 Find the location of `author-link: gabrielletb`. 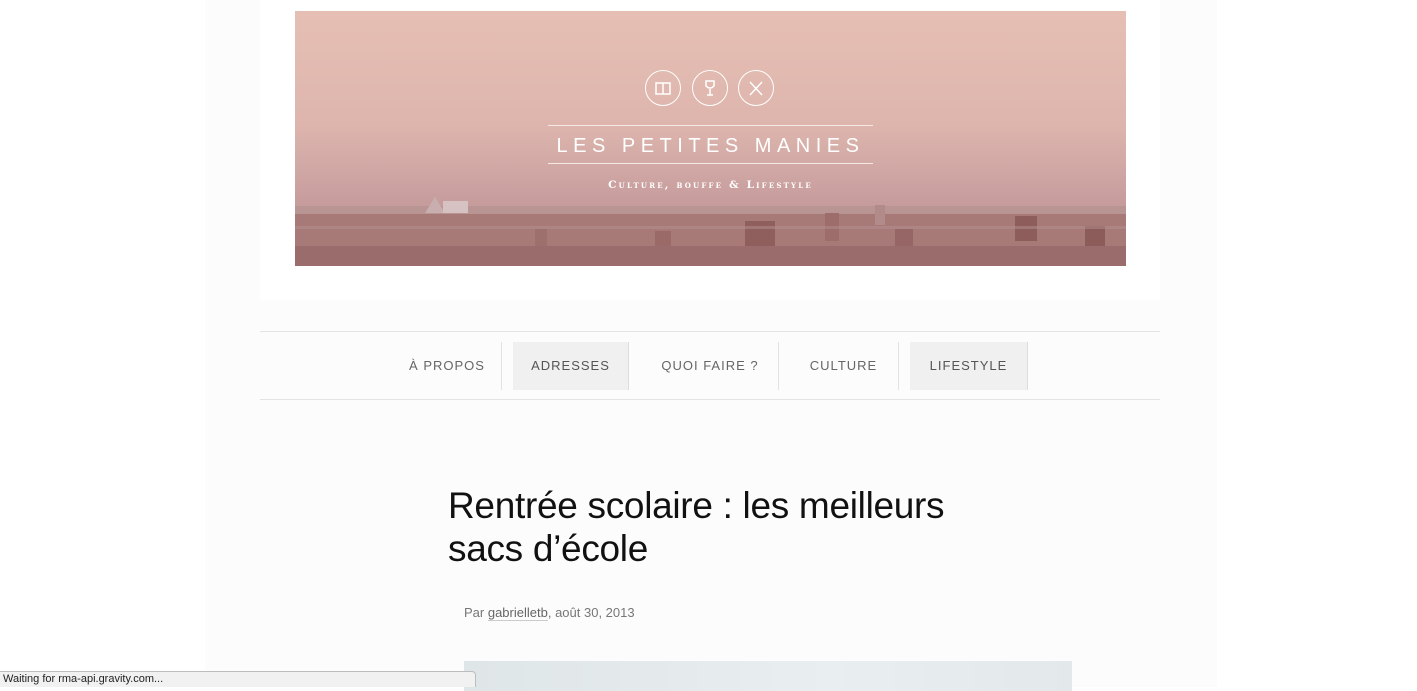

author-link: gabrielletb is located at coordinates (517, 613).